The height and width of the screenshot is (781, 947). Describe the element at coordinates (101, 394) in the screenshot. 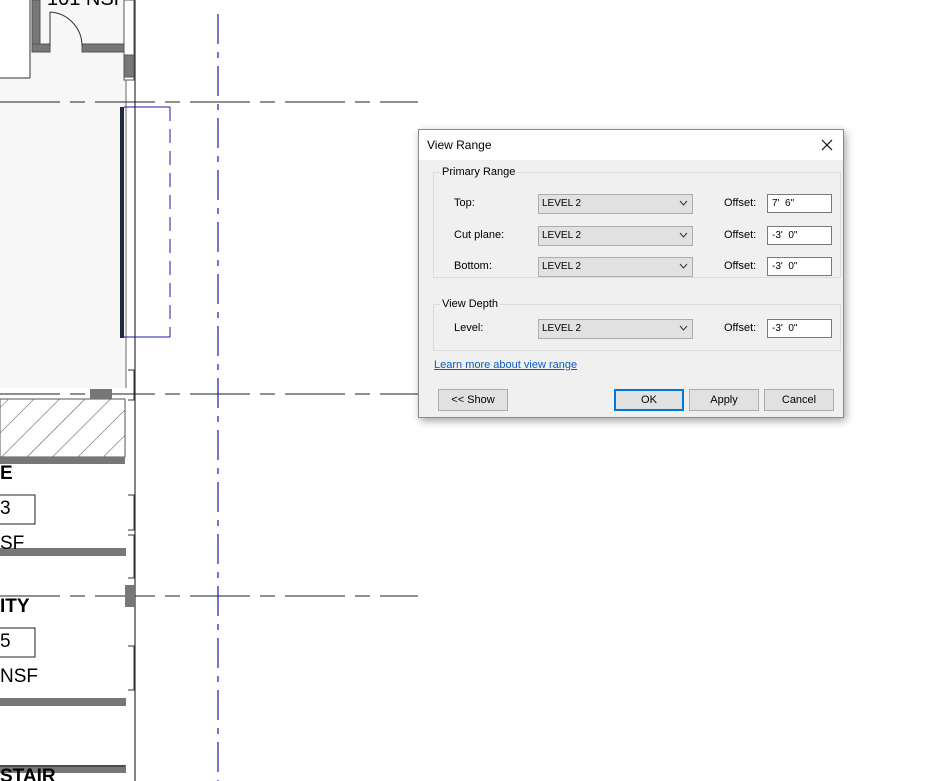

I see `column` at that location.